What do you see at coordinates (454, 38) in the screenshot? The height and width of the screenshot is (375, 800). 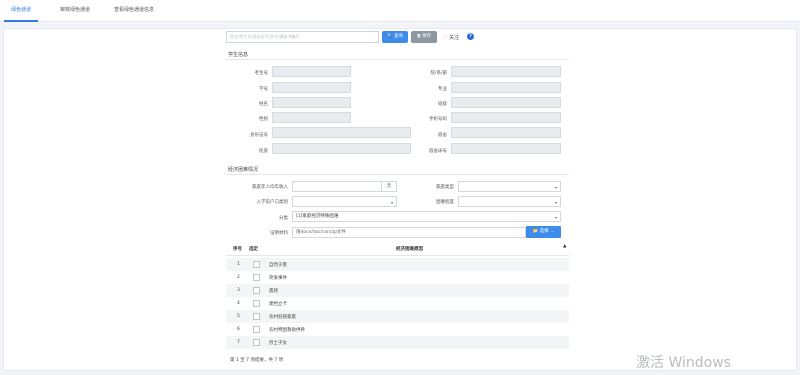 I see `follow-label: 关注` at bounding box center [454, 38].